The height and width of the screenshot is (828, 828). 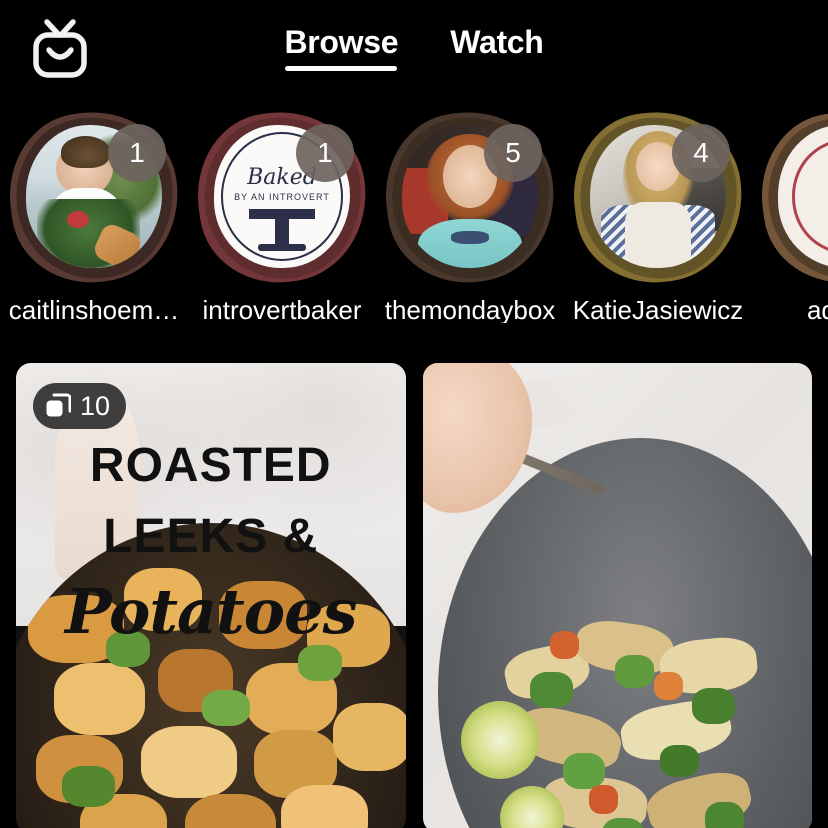 I want to click on story-avatar-wrap: 1, so click(x=101, y=205).